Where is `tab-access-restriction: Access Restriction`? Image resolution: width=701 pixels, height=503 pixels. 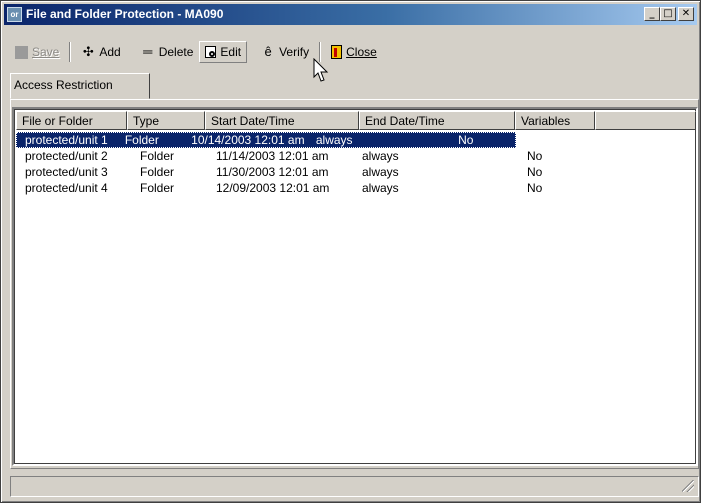 tab-access-restriction: Access Restriction is located at coordinates (80, 86).